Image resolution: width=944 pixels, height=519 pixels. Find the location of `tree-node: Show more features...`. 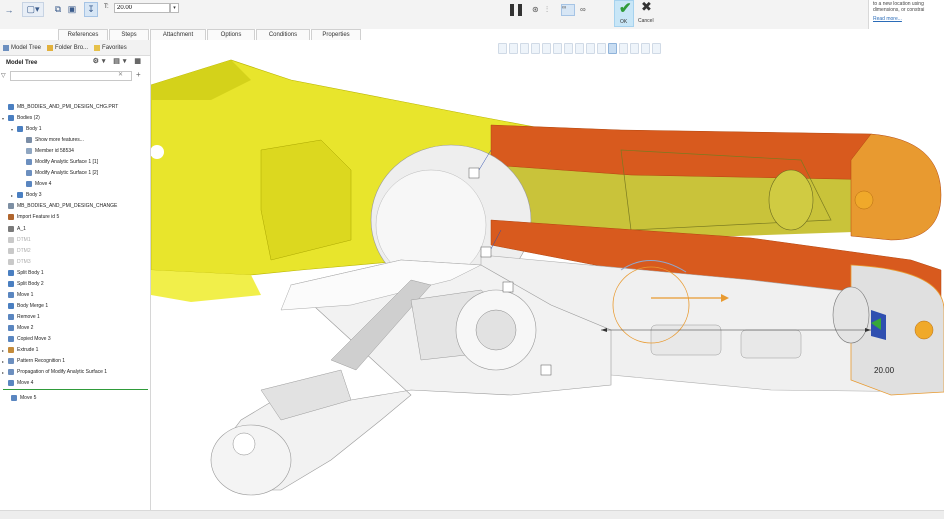

tree-node: Show more features... is located at coordinates (52, 140).